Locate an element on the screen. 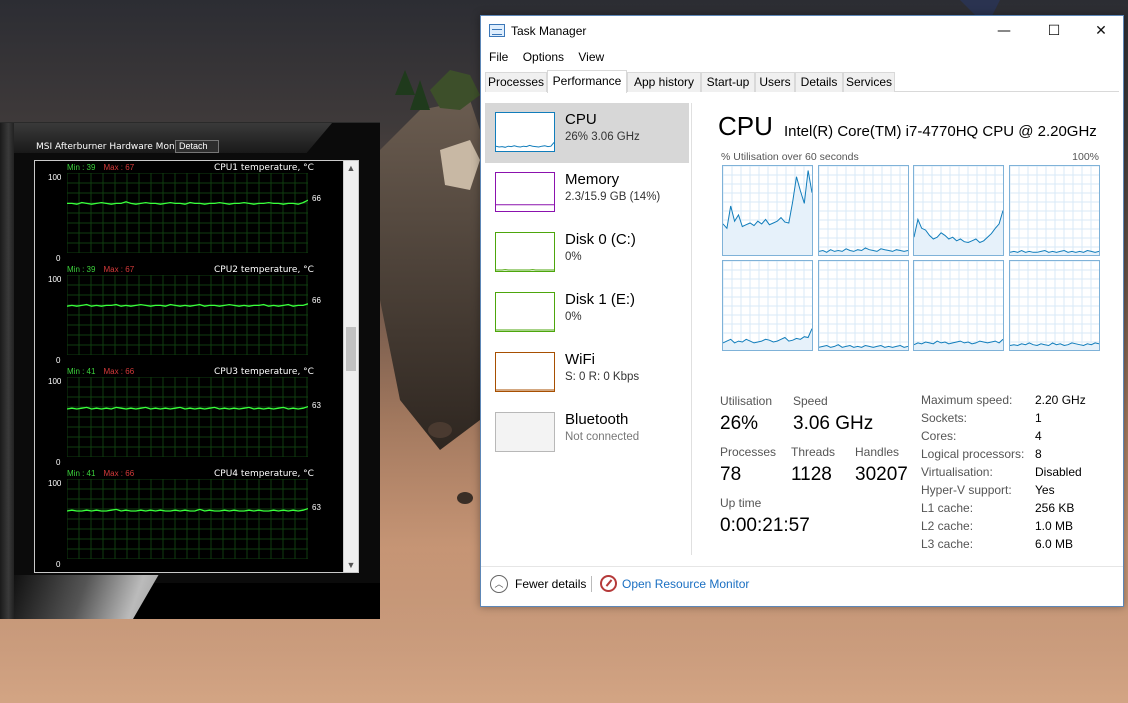 The image size is (1128, 703). tab-performance: Performance is located at coordinates (587, 81).